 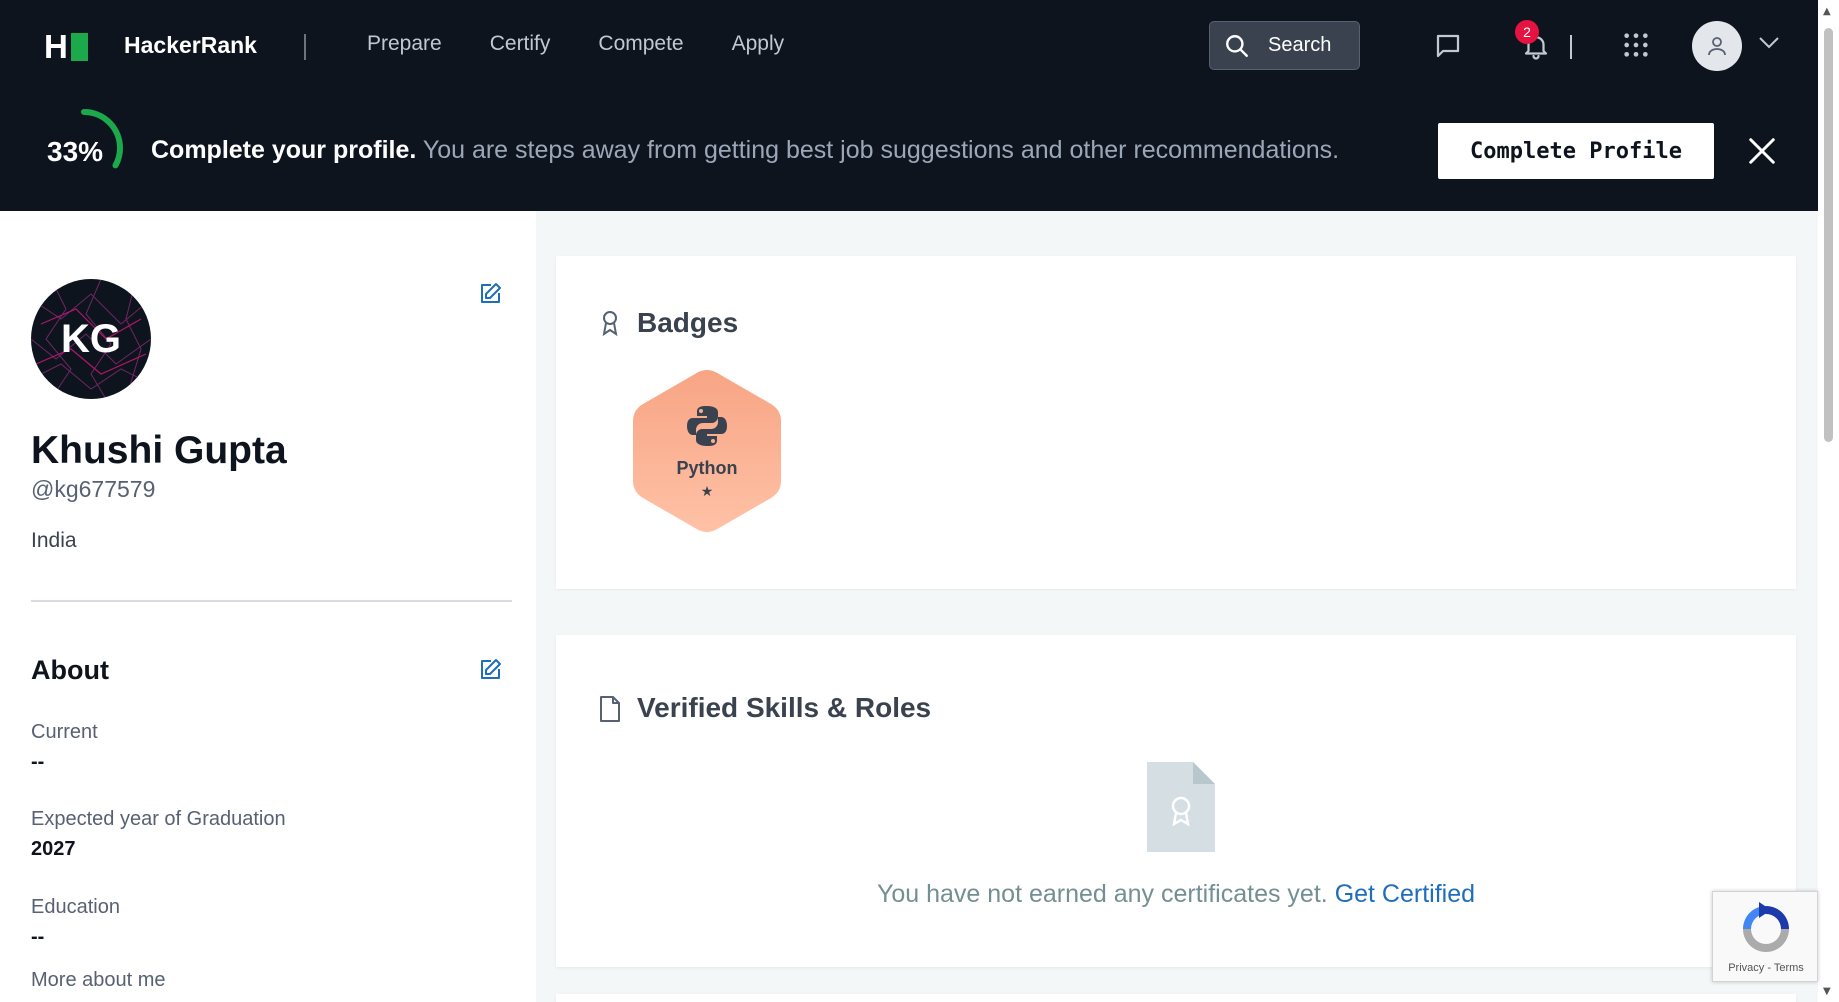 I want to click on nav-link-certify: Certify, so click(x=520, y=44).